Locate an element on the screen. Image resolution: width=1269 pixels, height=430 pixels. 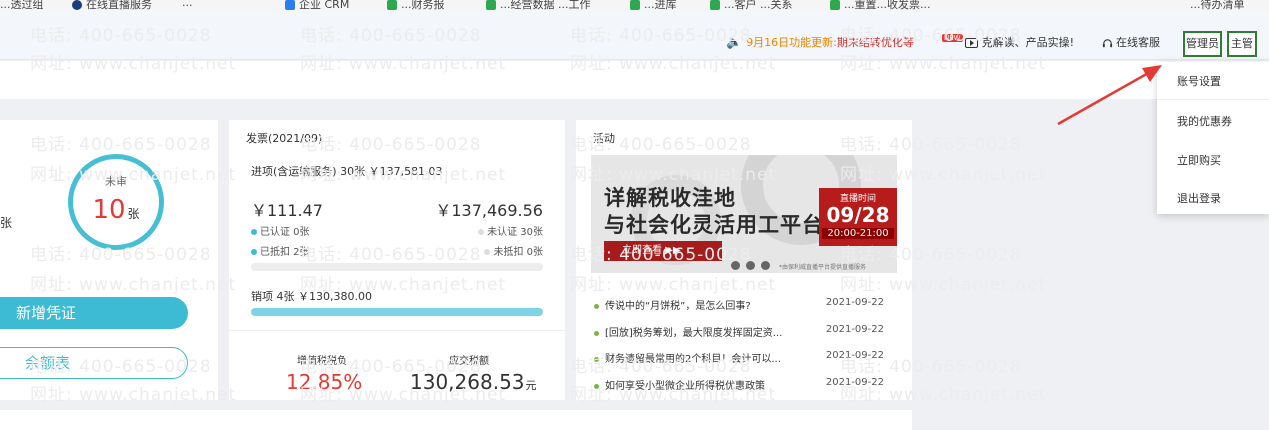
menu-divider is located at coordinates (1213, 99).